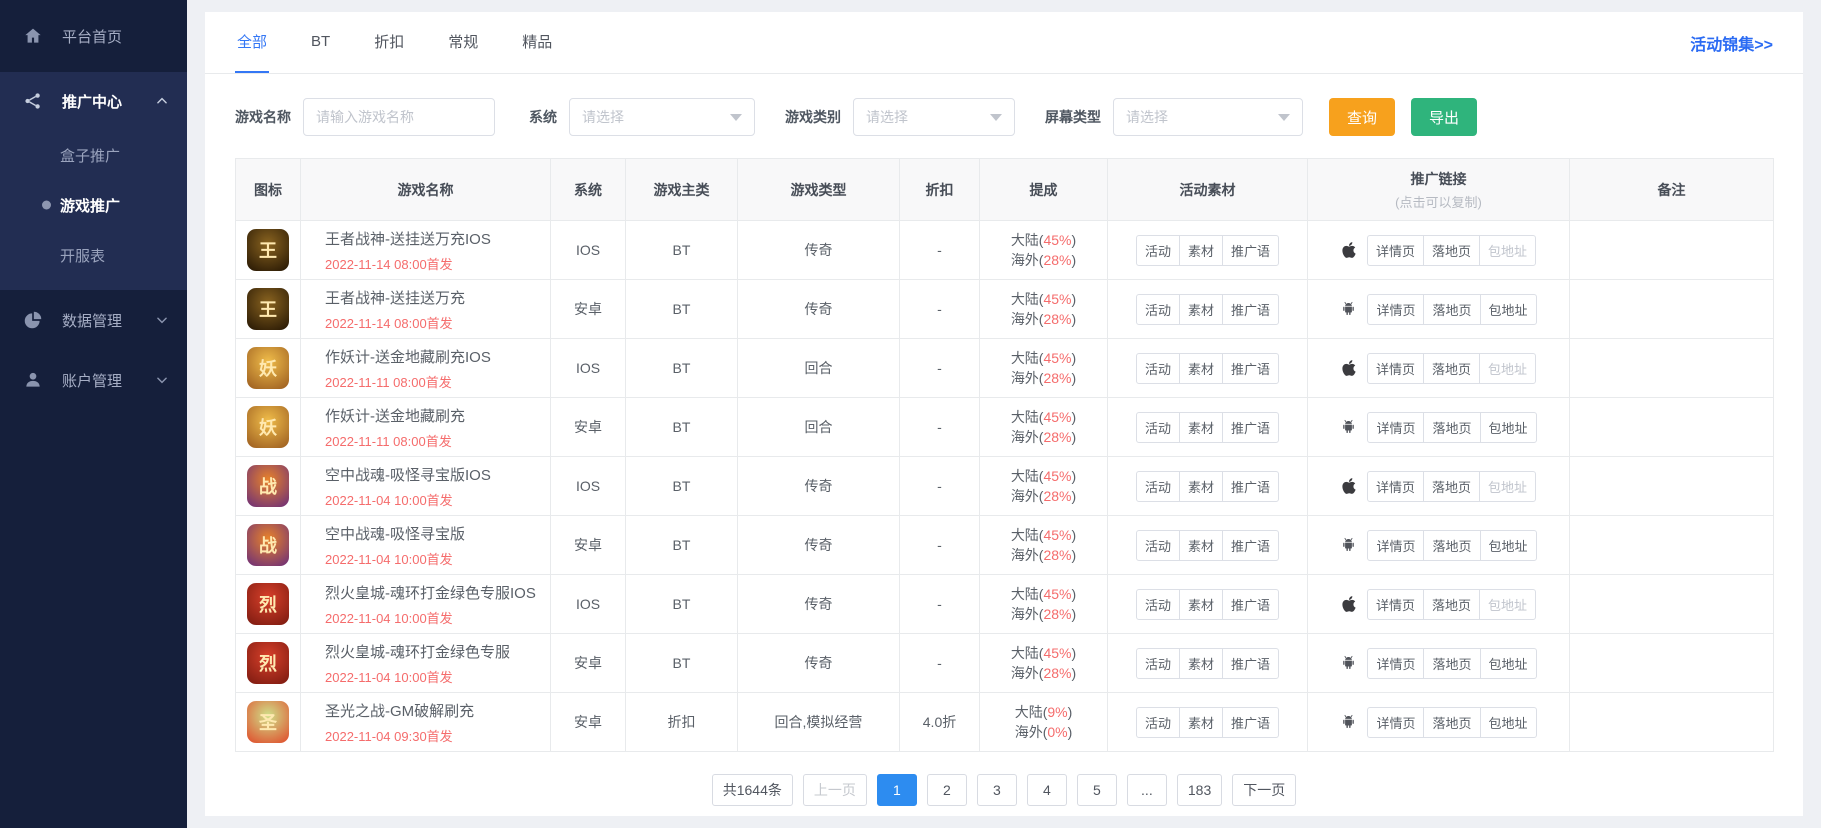 The image size is (1821, 828). I want to click on sidebar-item-account-management: 账户管理, so click(93, 380).